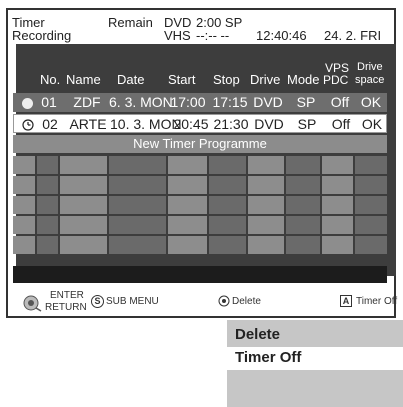  What do you see at coordinates (97, 301) in the screenshot?
I see `sub-menu-key-icon: S` at bounding box center [97, 301].